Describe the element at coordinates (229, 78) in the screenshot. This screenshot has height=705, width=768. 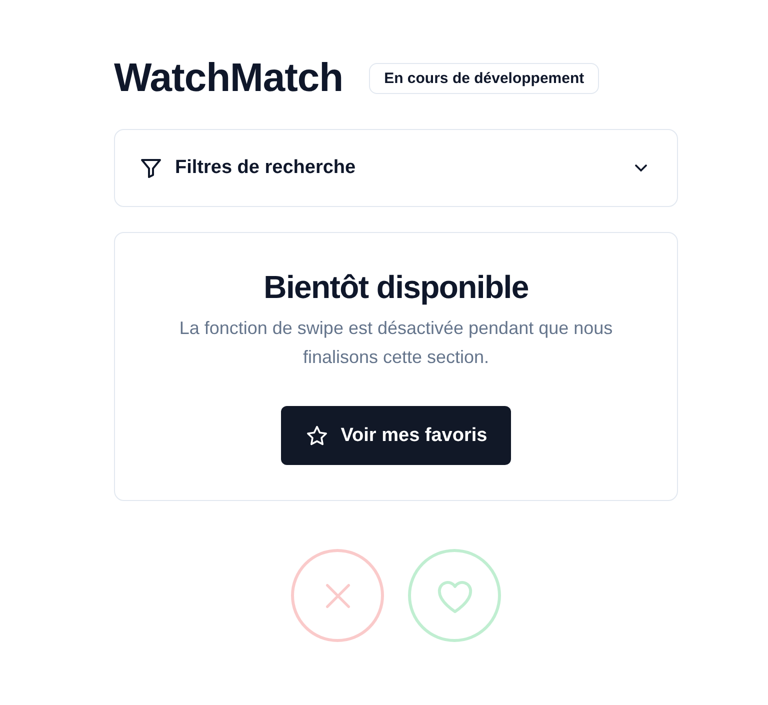
I see `app-title: WatchMatch` at that location.